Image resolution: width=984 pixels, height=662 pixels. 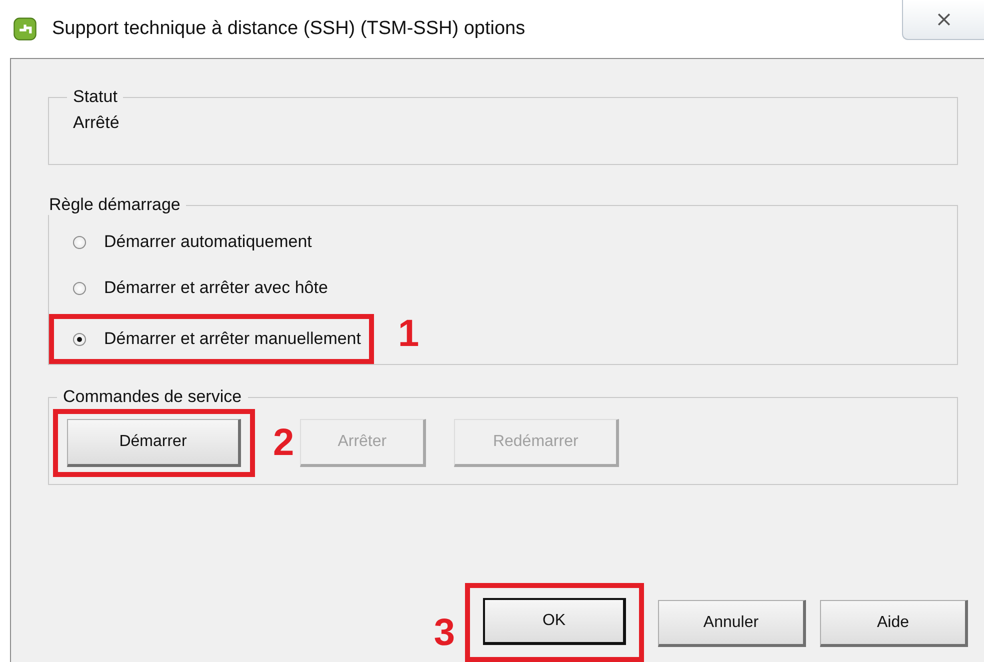 I want to click on radio-option: Démarrer automatiquement, so click(x=192, y=242).